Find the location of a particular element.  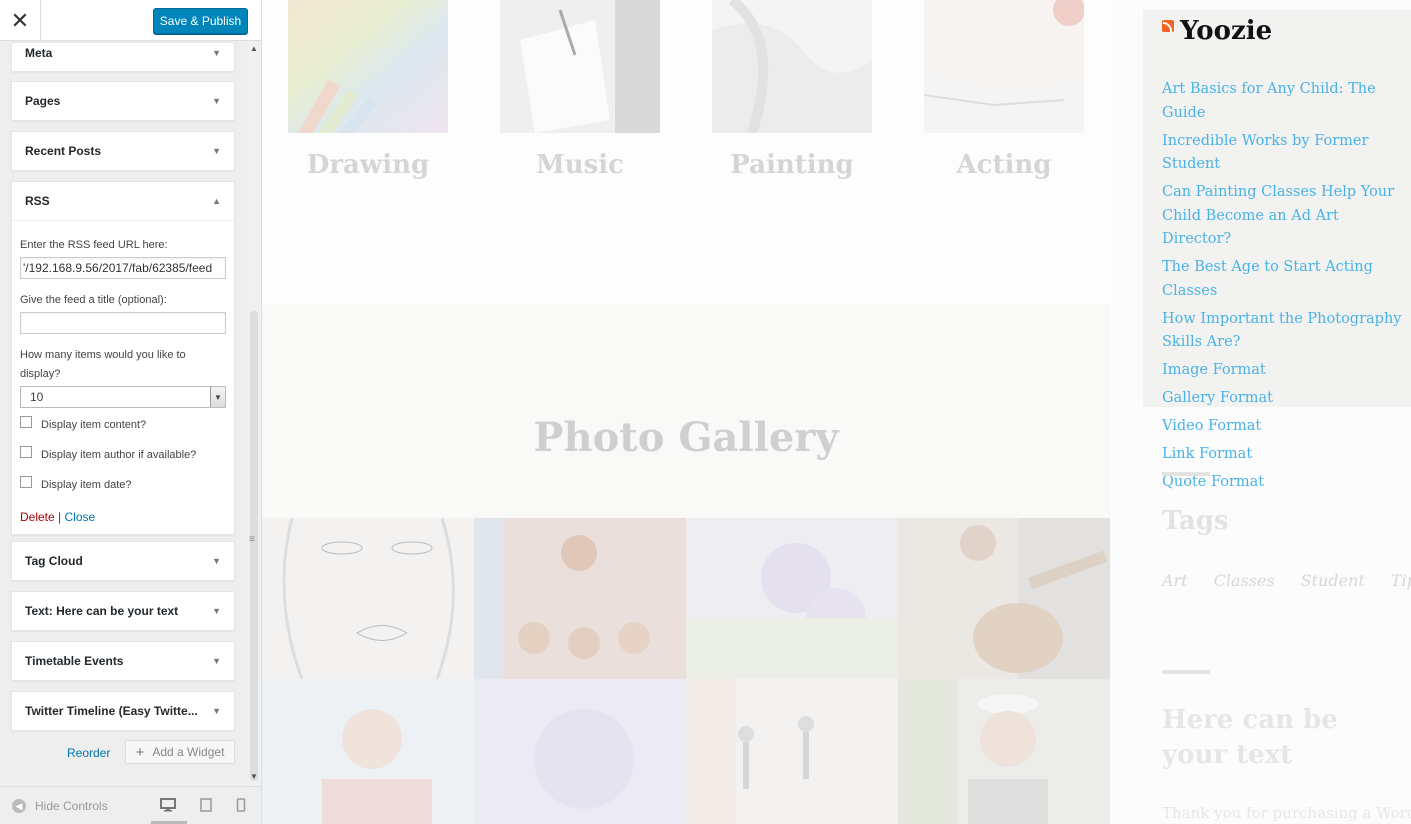

widget-header: RSS ▲ is located at coordinates (123, 201).